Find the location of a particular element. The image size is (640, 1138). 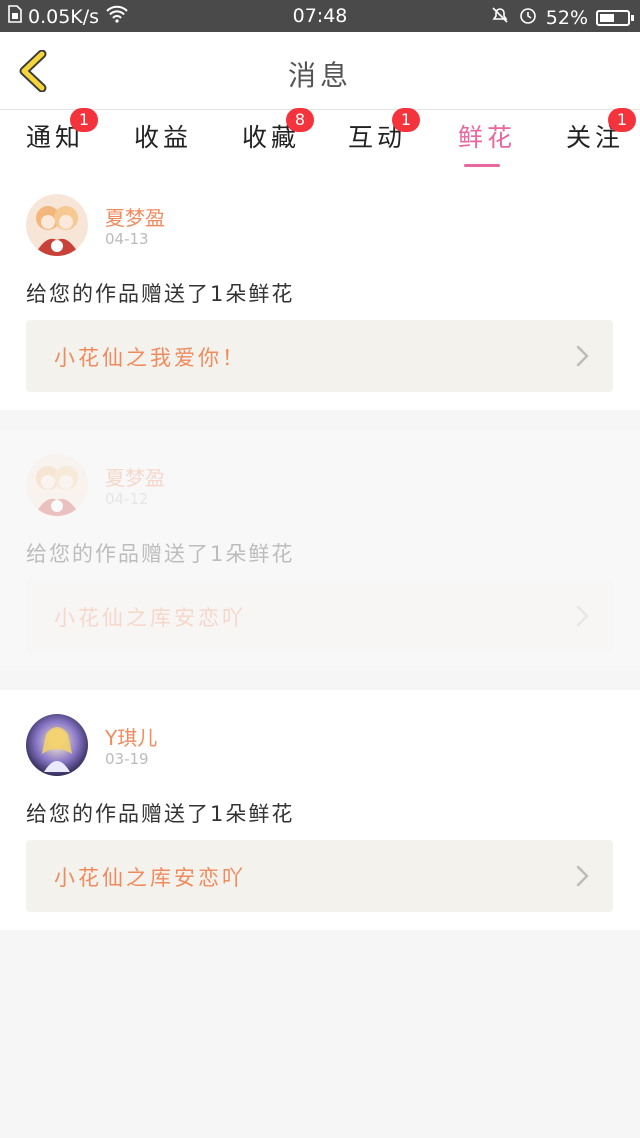

mute-bell-icon is located at coordinates (500, 17).